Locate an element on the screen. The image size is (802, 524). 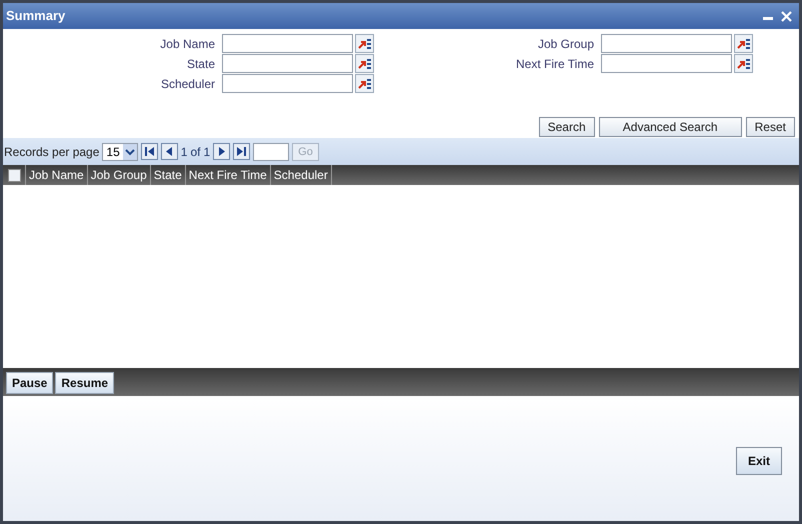
first-page-icon is located at coordinates (149, 151).